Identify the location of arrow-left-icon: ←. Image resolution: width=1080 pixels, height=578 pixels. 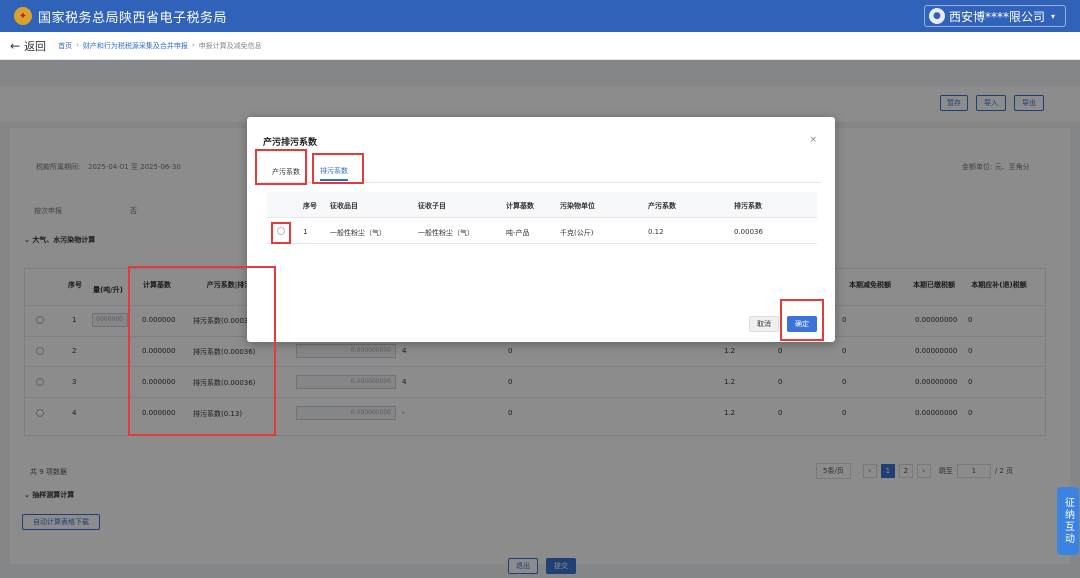
(15, 45).